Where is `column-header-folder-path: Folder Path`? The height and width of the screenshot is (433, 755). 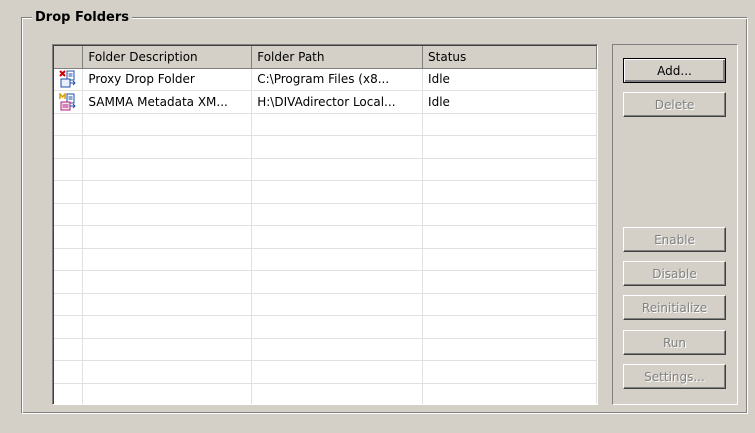 column-header-folder-path: Folder Path is located at coordinates (337, 57).